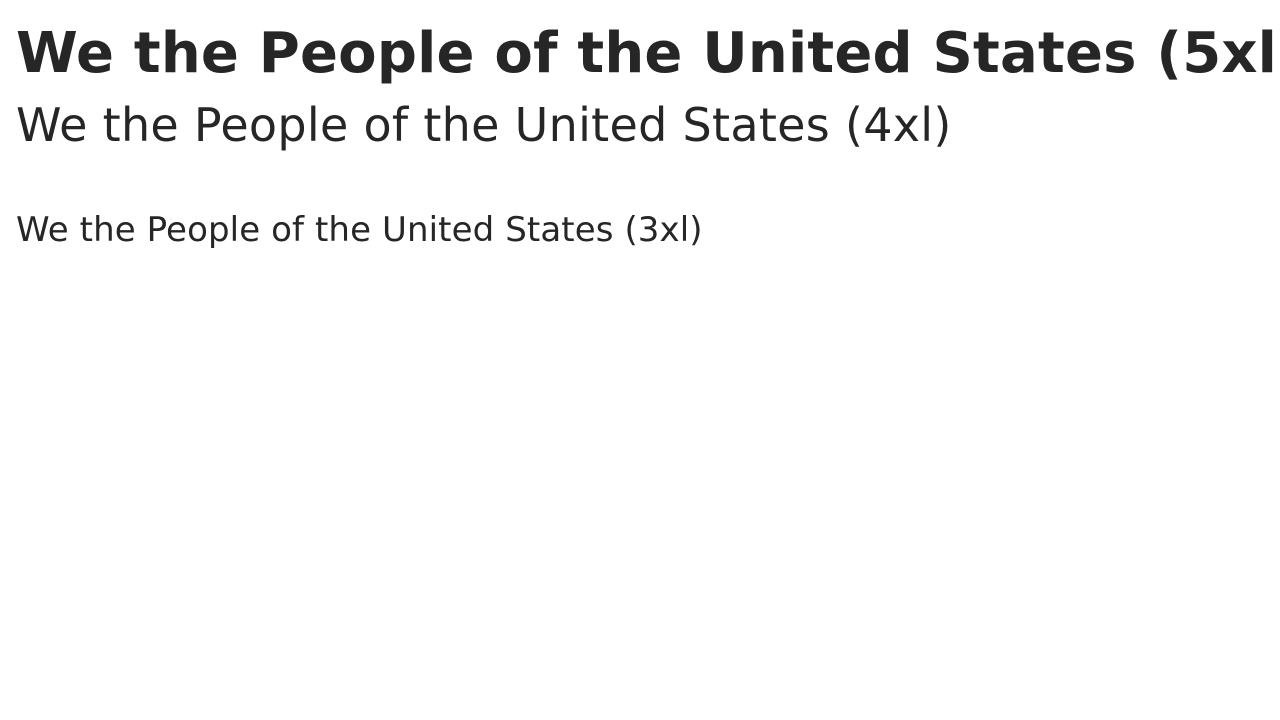 This screenshot has width=1280, height=720. I want to click on heading-3xl: We the People of the United States (3xl), so click(359, 230).